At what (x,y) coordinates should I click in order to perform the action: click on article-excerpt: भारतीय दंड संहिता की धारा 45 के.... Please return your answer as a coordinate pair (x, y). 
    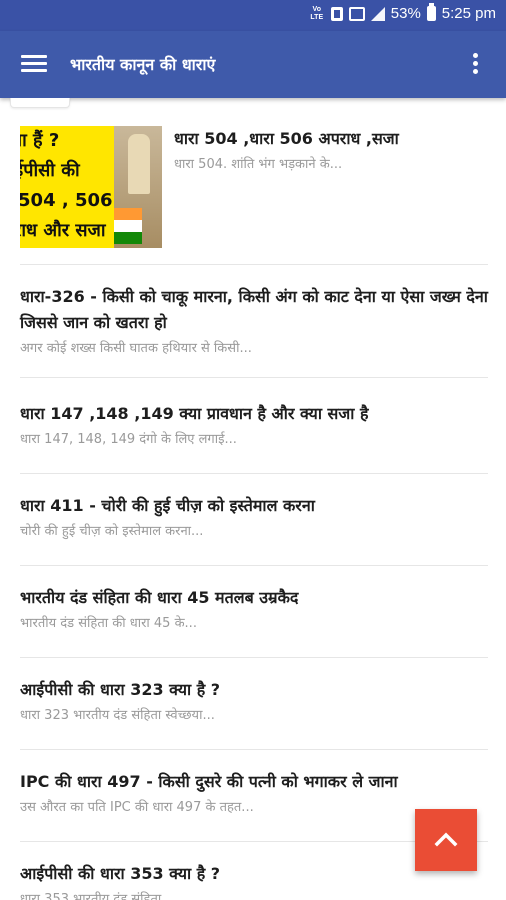
    Looking at the image, I should click on (108, 623).